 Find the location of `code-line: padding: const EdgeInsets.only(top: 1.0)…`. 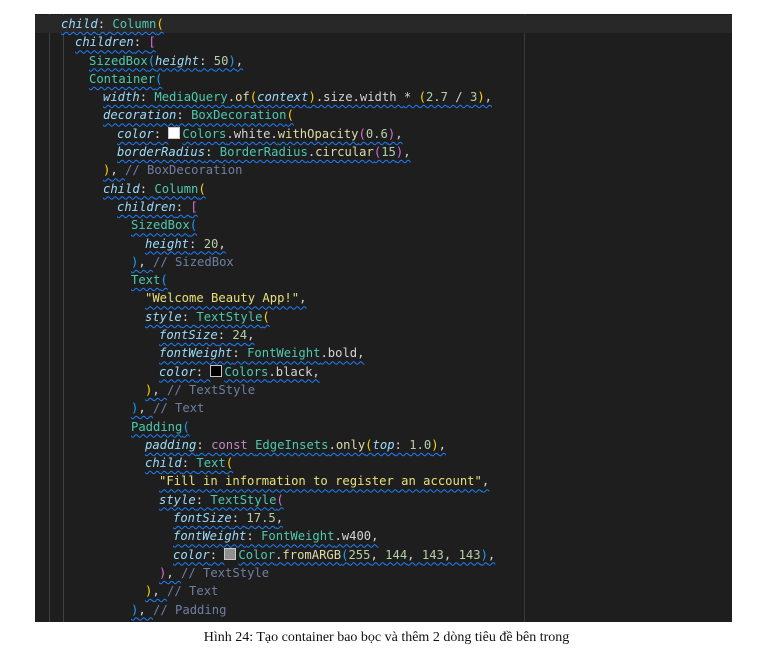

code-line: padding: const EdgeInsets.only(top: 1.0)… is located at coordinates (383, 445).